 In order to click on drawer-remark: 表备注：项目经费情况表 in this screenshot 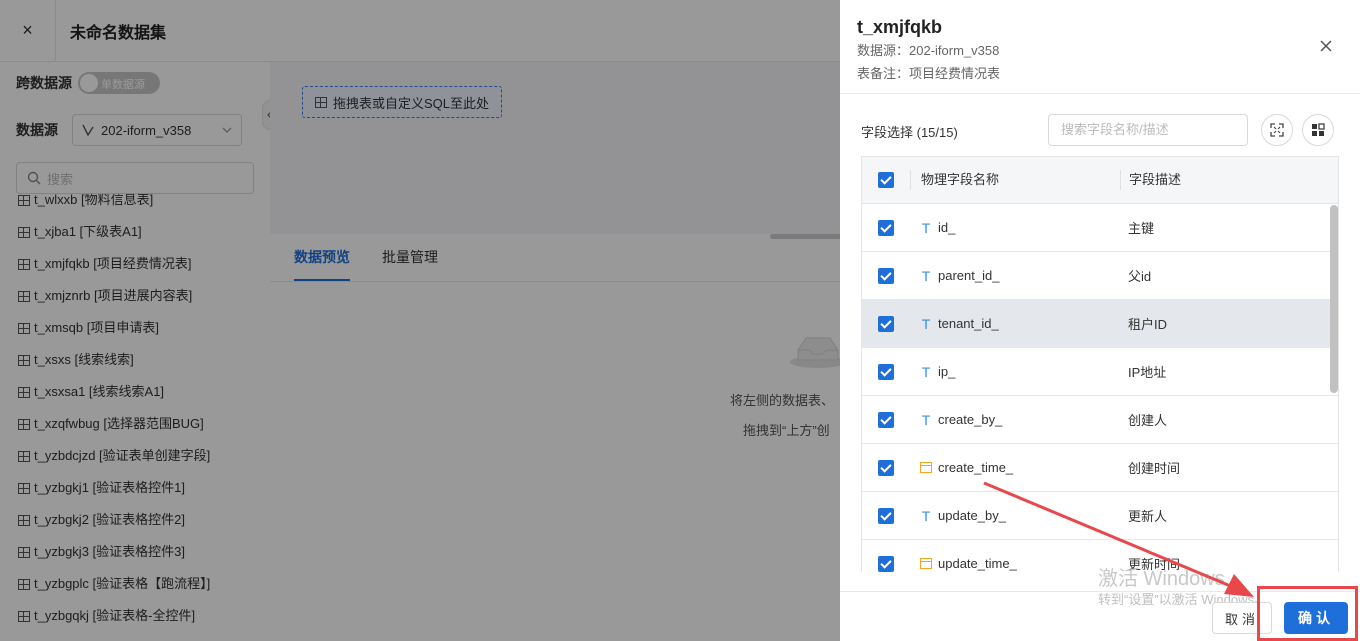, I will do `click(929, 73)`.